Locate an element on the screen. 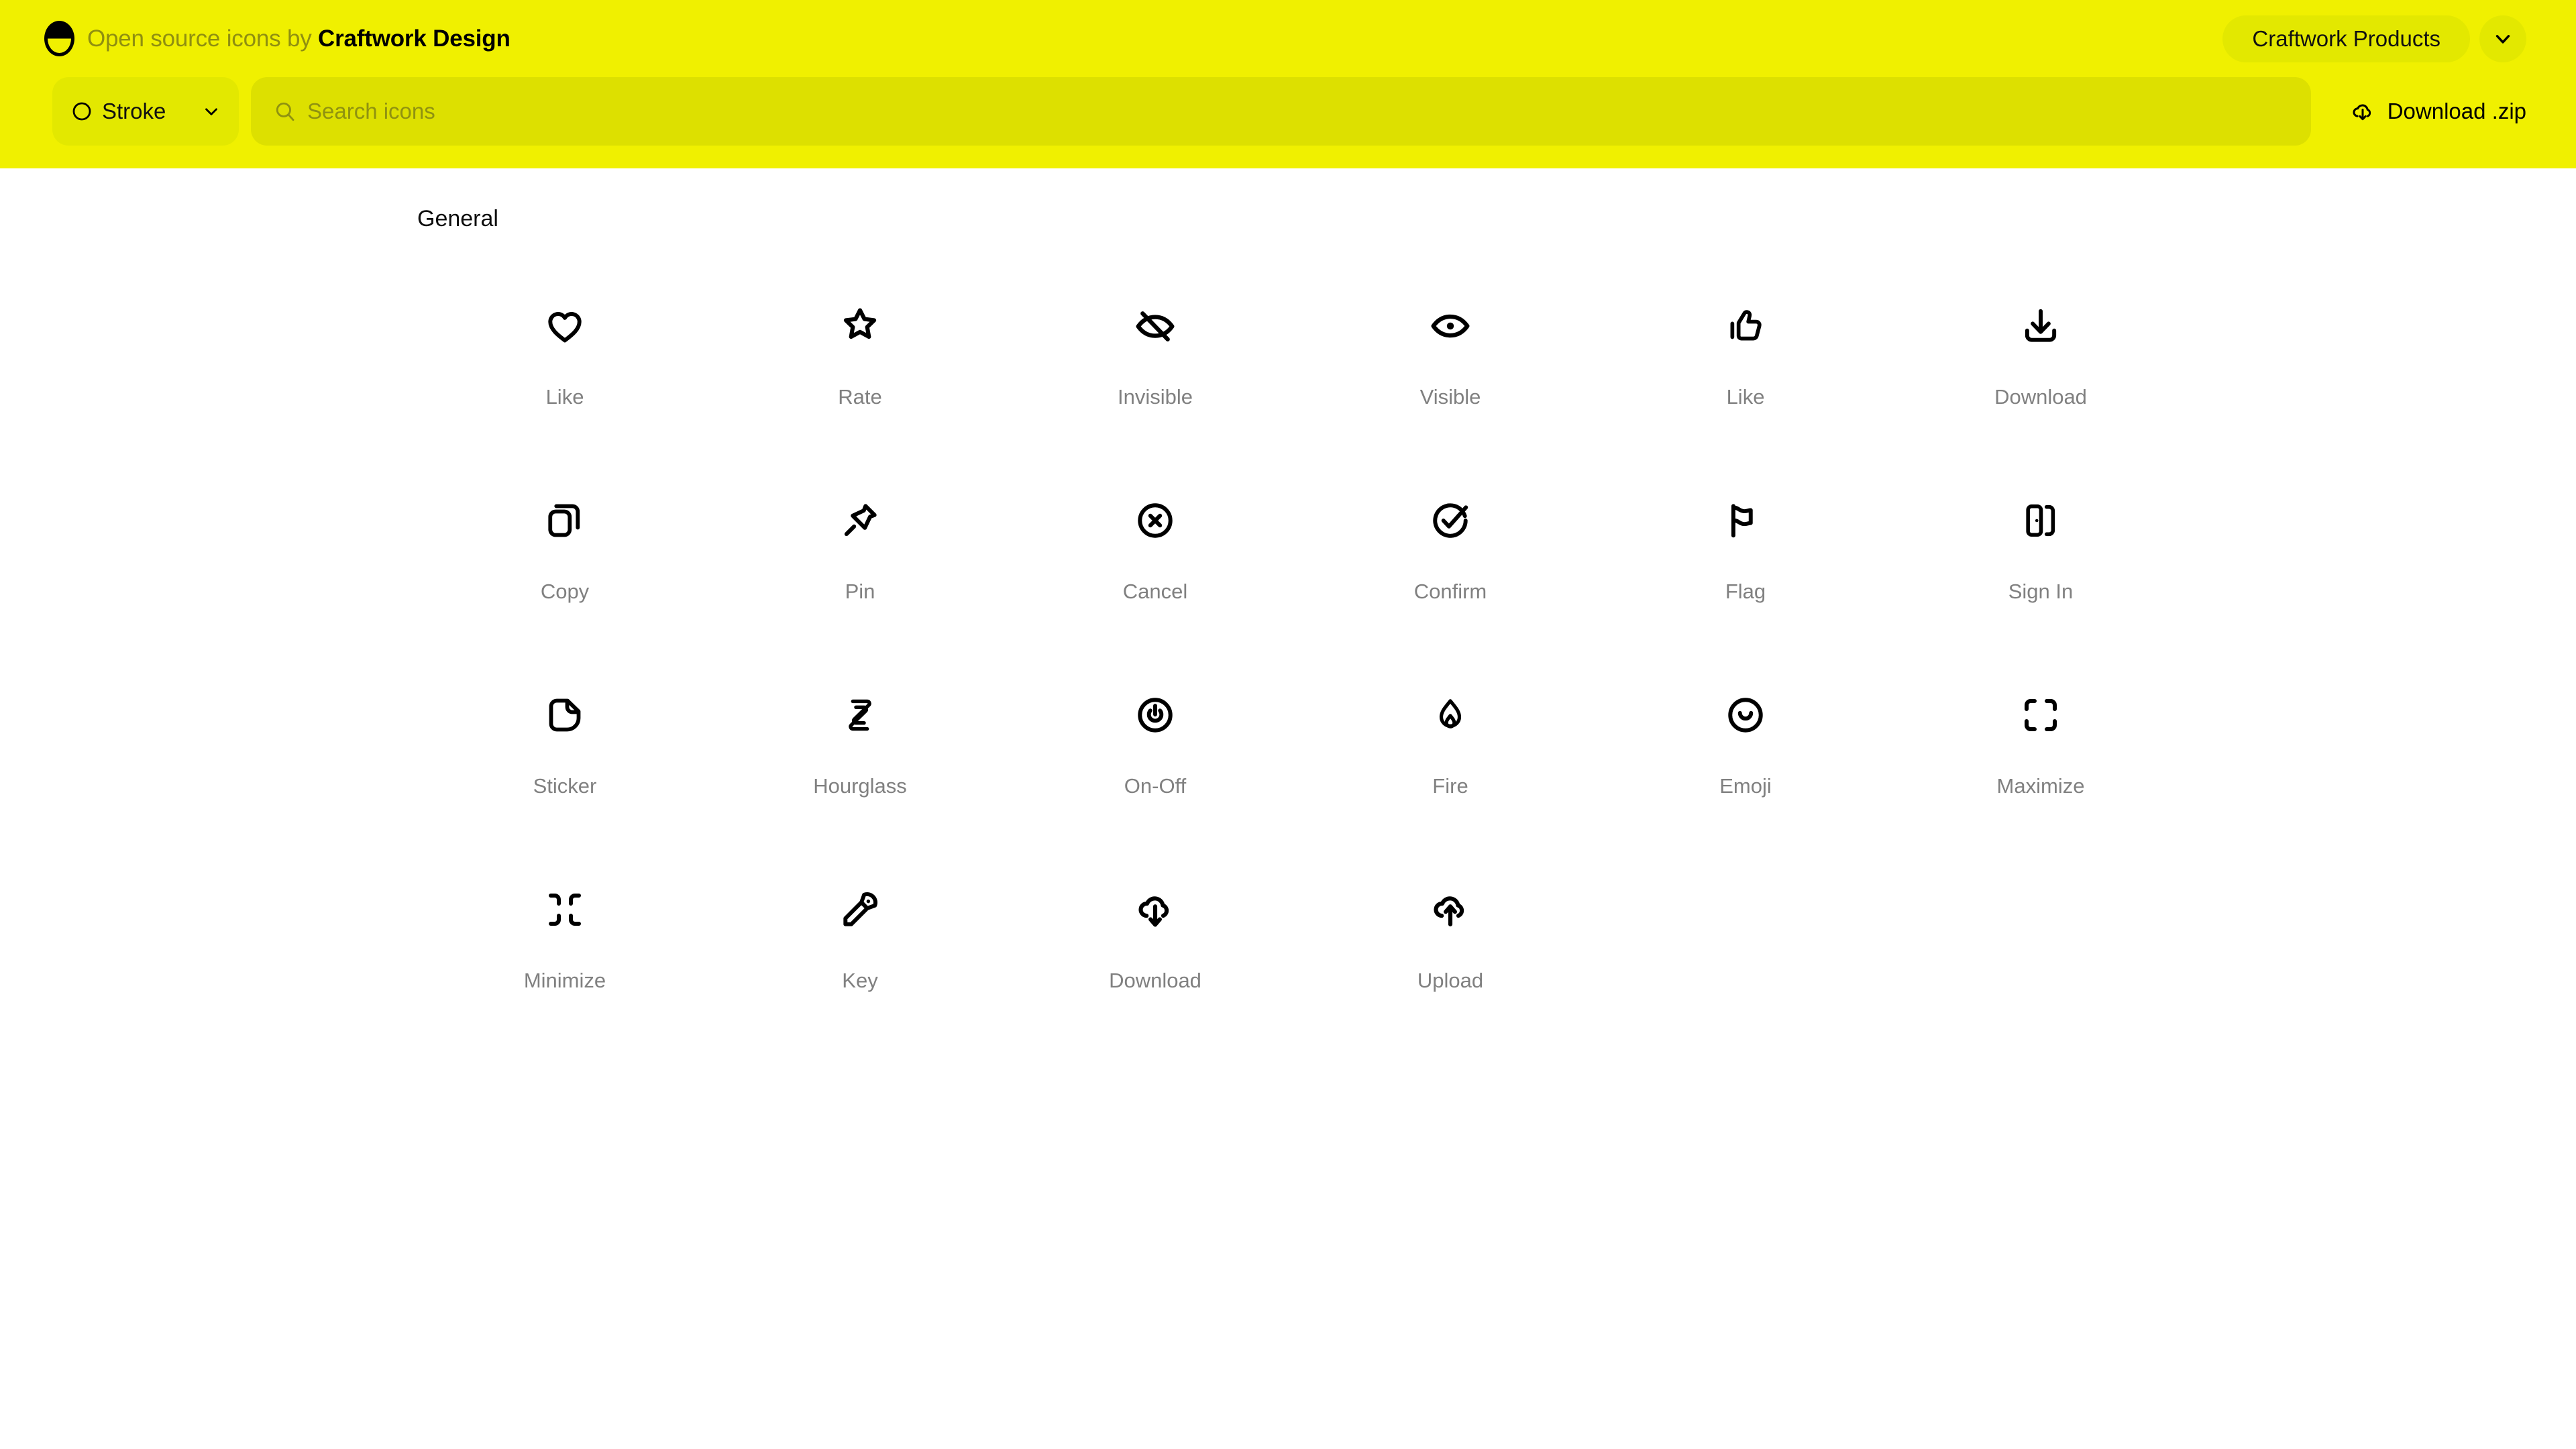  icon-card-confirm: Confirm is located at coordinates (1450, 546).